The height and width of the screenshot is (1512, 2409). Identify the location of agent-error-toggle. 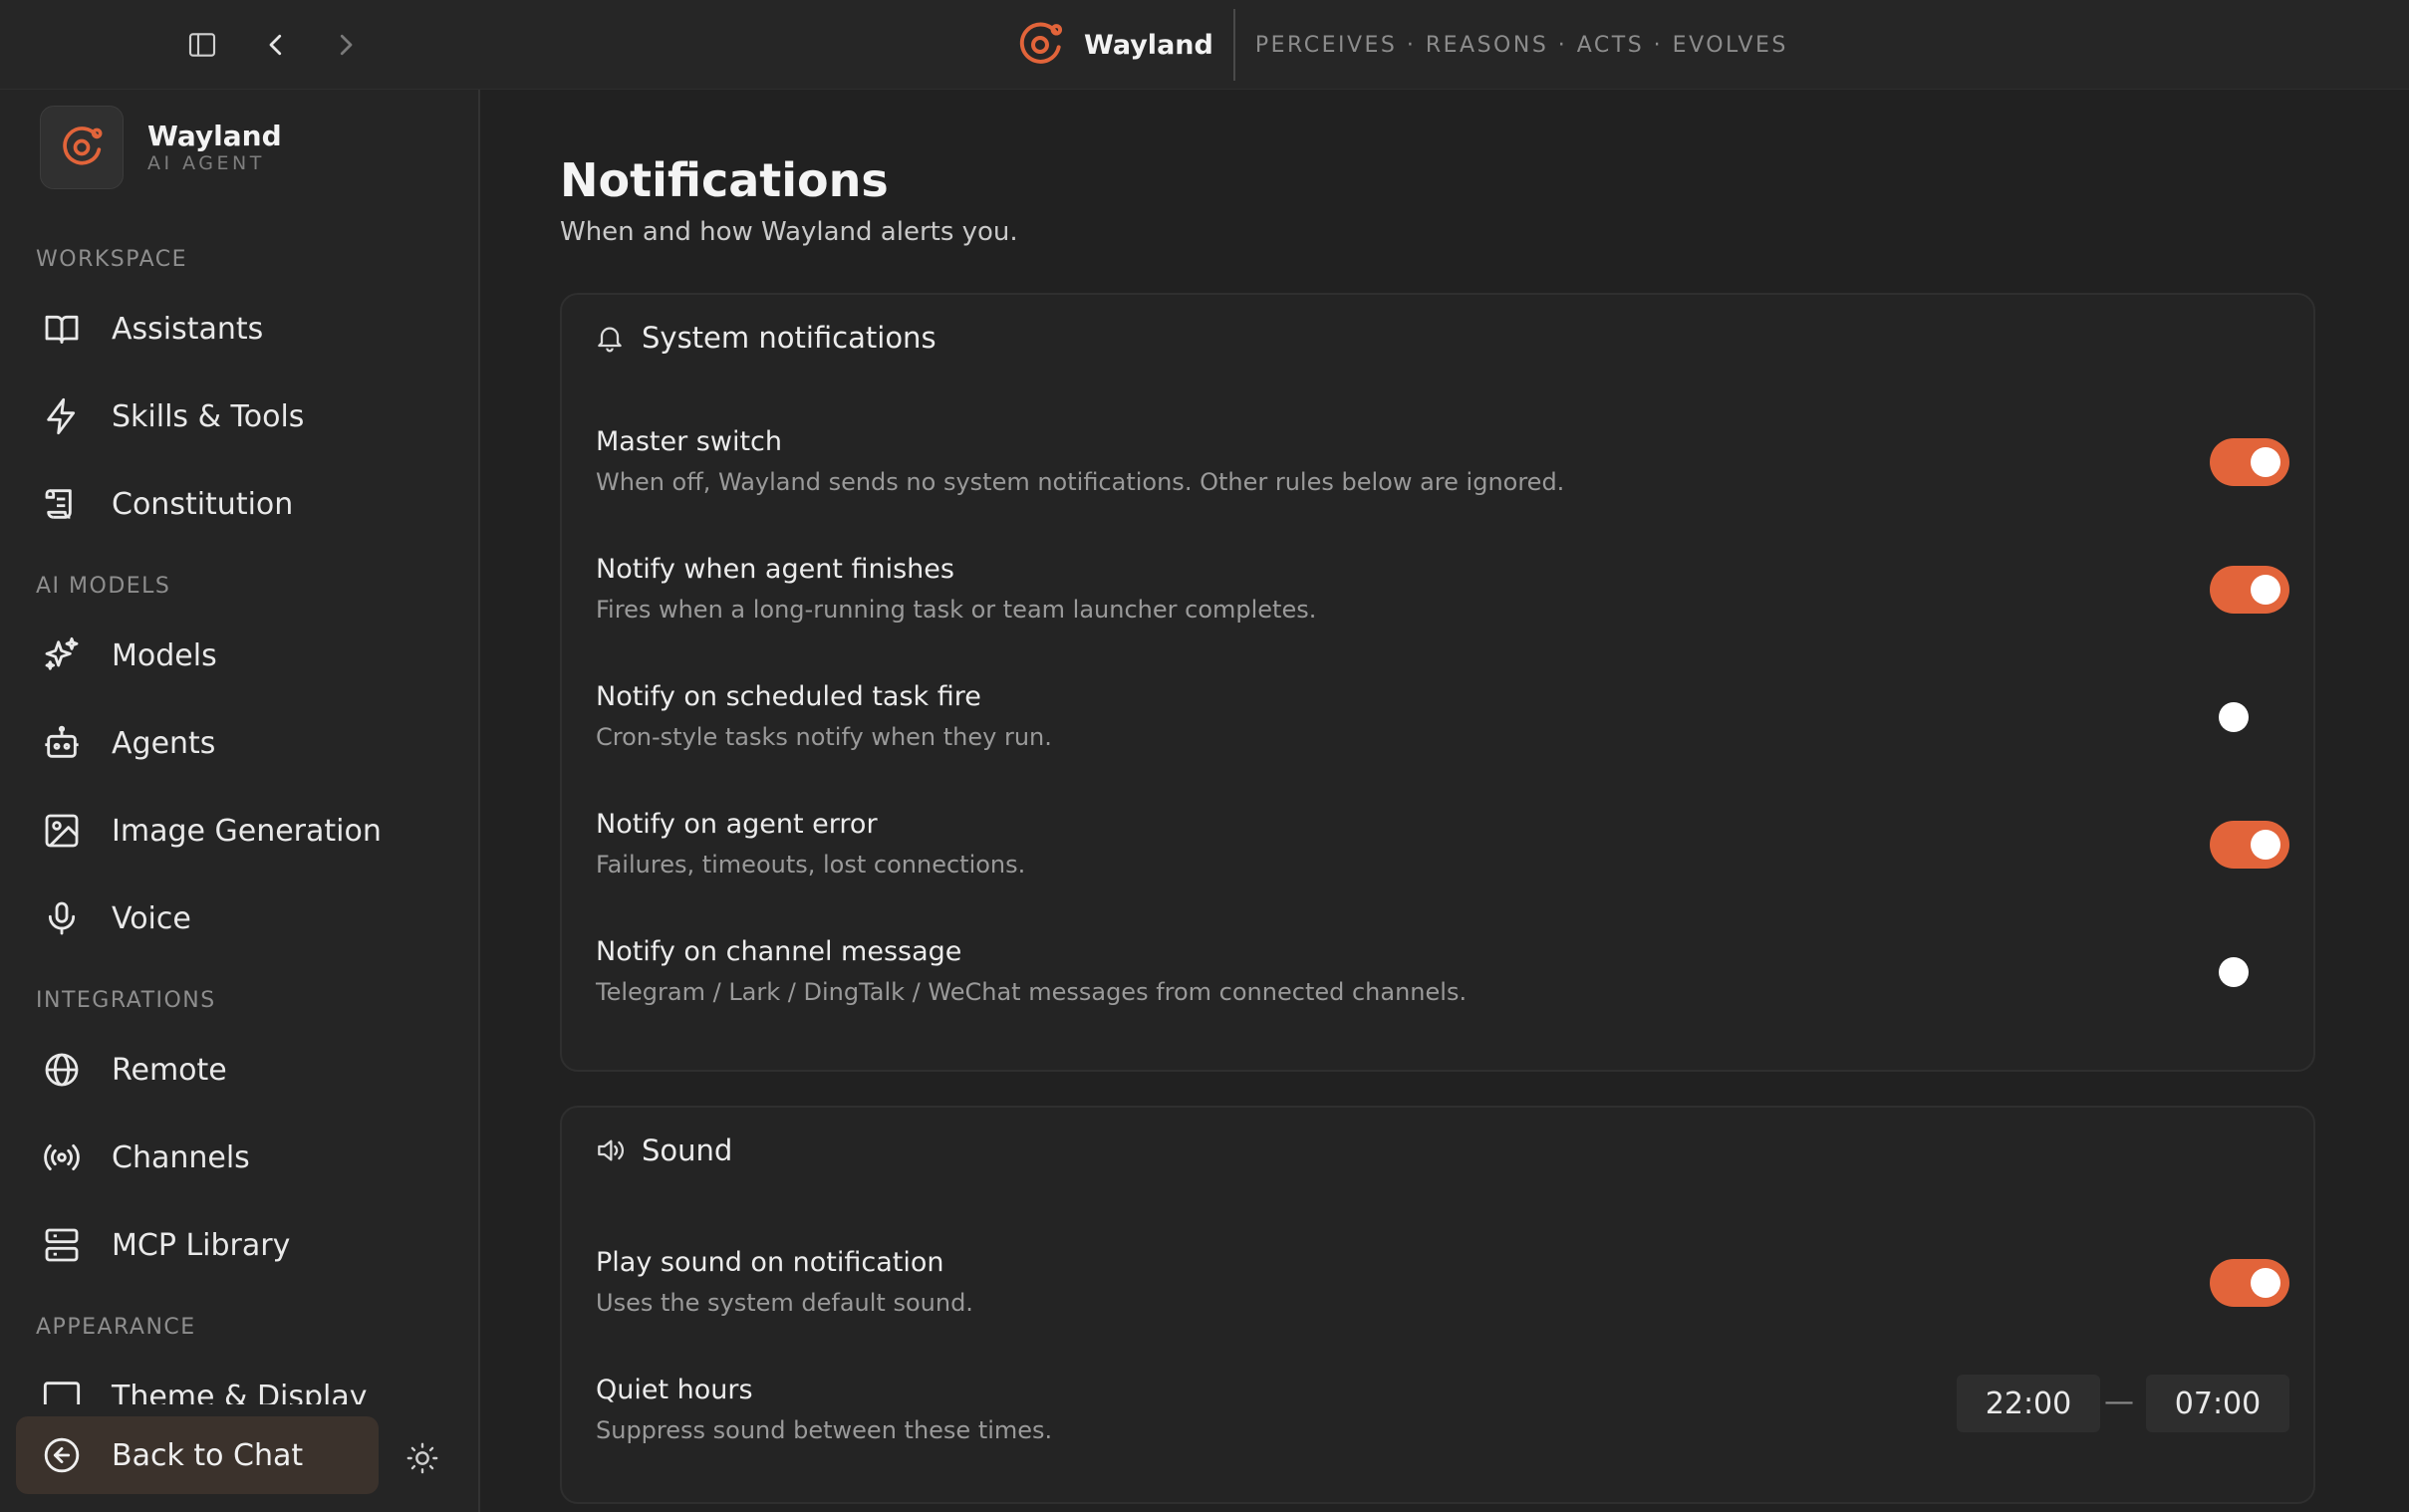
(2249, 845).